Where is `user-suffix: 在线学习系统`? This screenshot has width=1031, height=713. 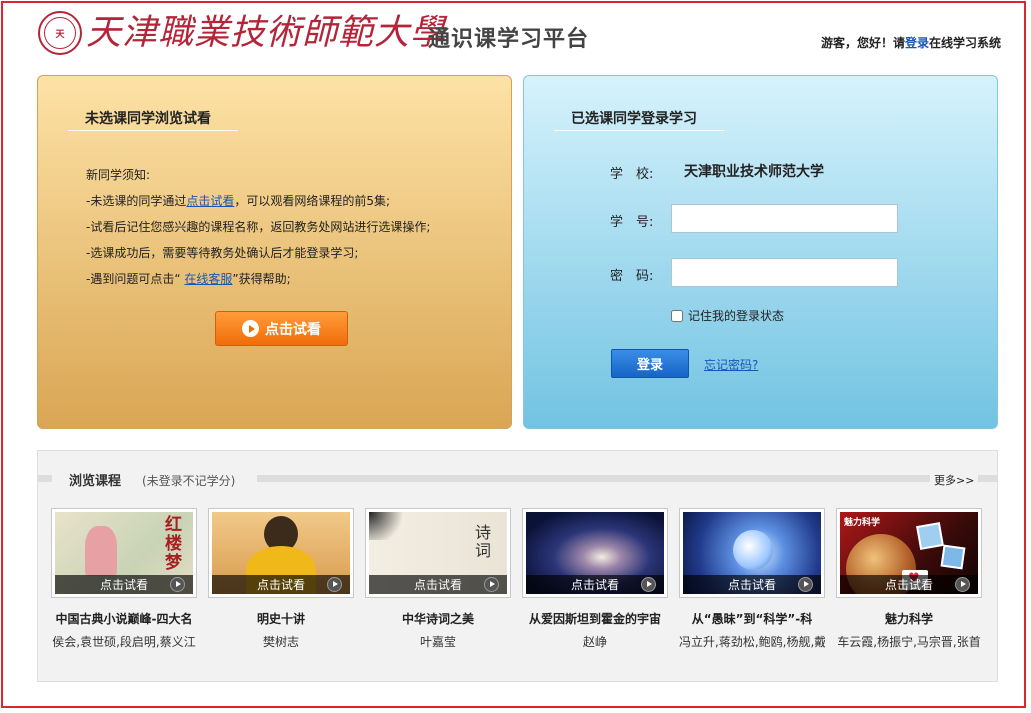 user-suffix: 在线学习系统 is located at coordinates (964, 43).